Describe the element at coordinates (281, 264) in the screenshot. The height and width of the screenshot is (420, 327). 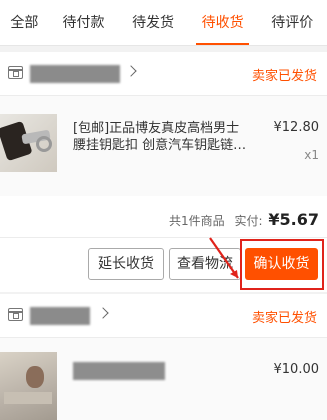
I see `confirm-receipt-button: 确认收货` at that location.